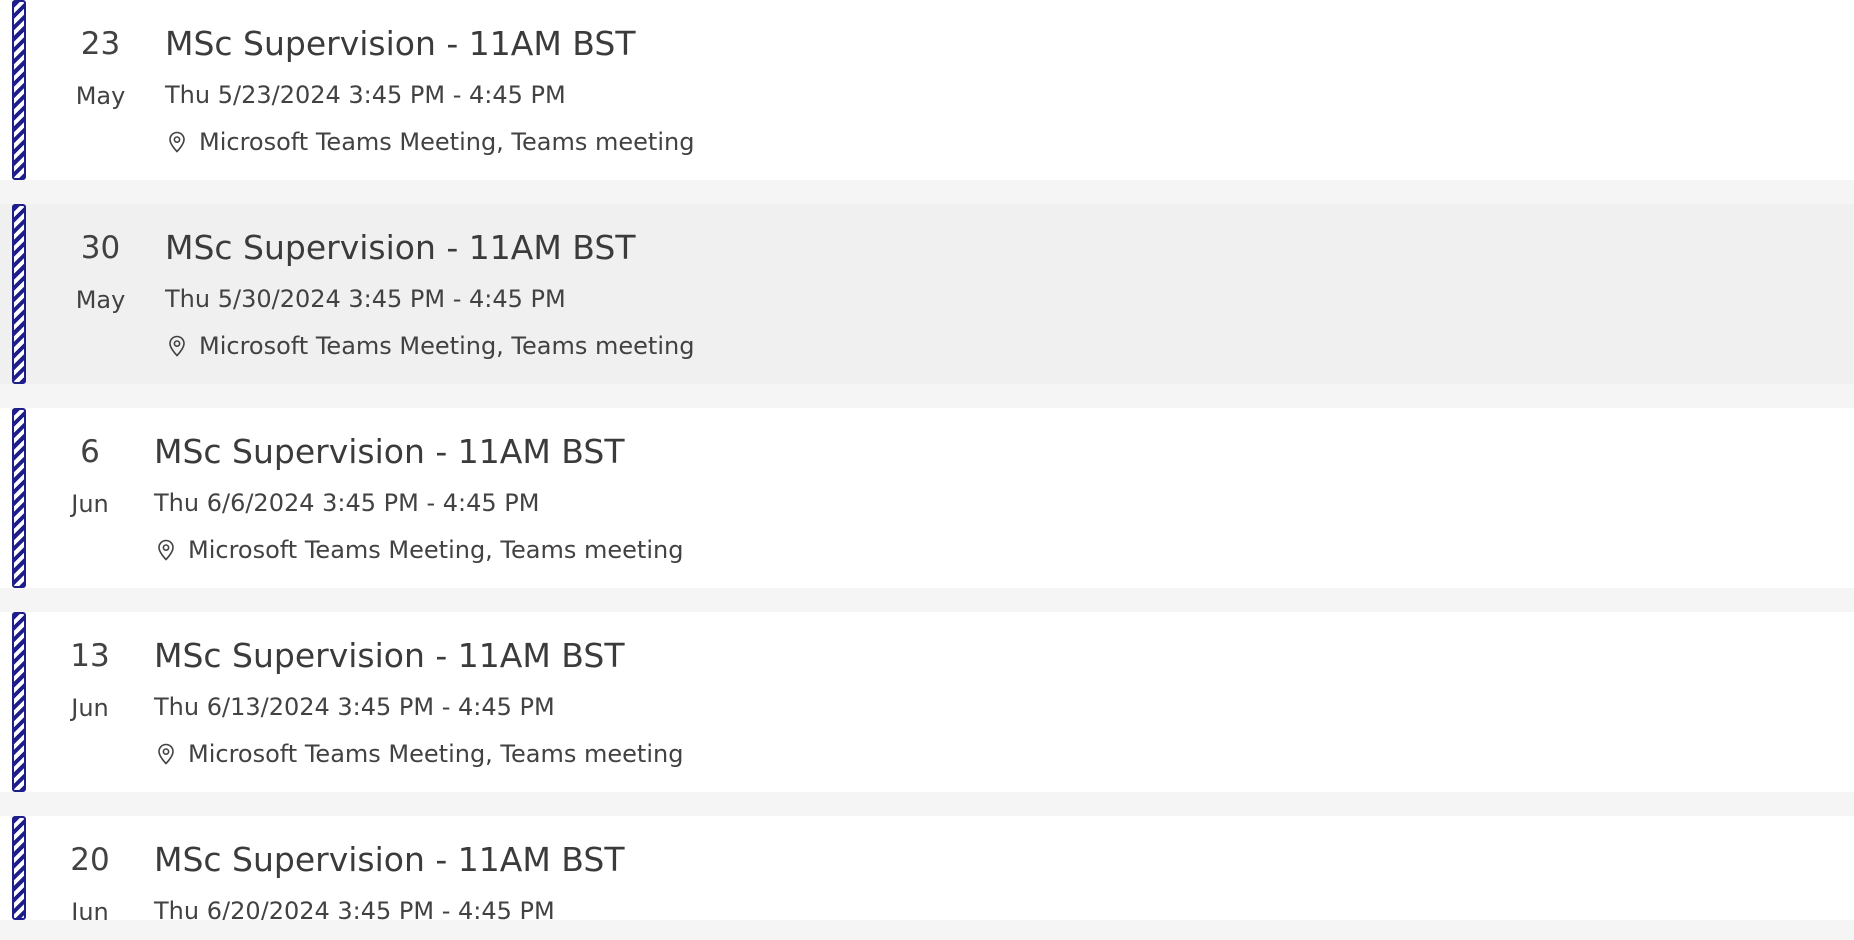 This screenshot has height=940, width=1854. I want to click on event-day: 6, so click(90, 452).